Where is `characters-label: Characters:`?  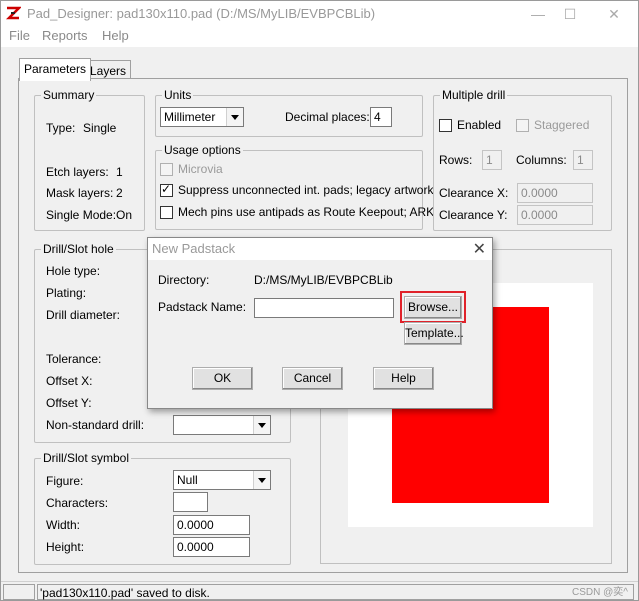 characters-label: Characters: is located at coordinates (77, 503).